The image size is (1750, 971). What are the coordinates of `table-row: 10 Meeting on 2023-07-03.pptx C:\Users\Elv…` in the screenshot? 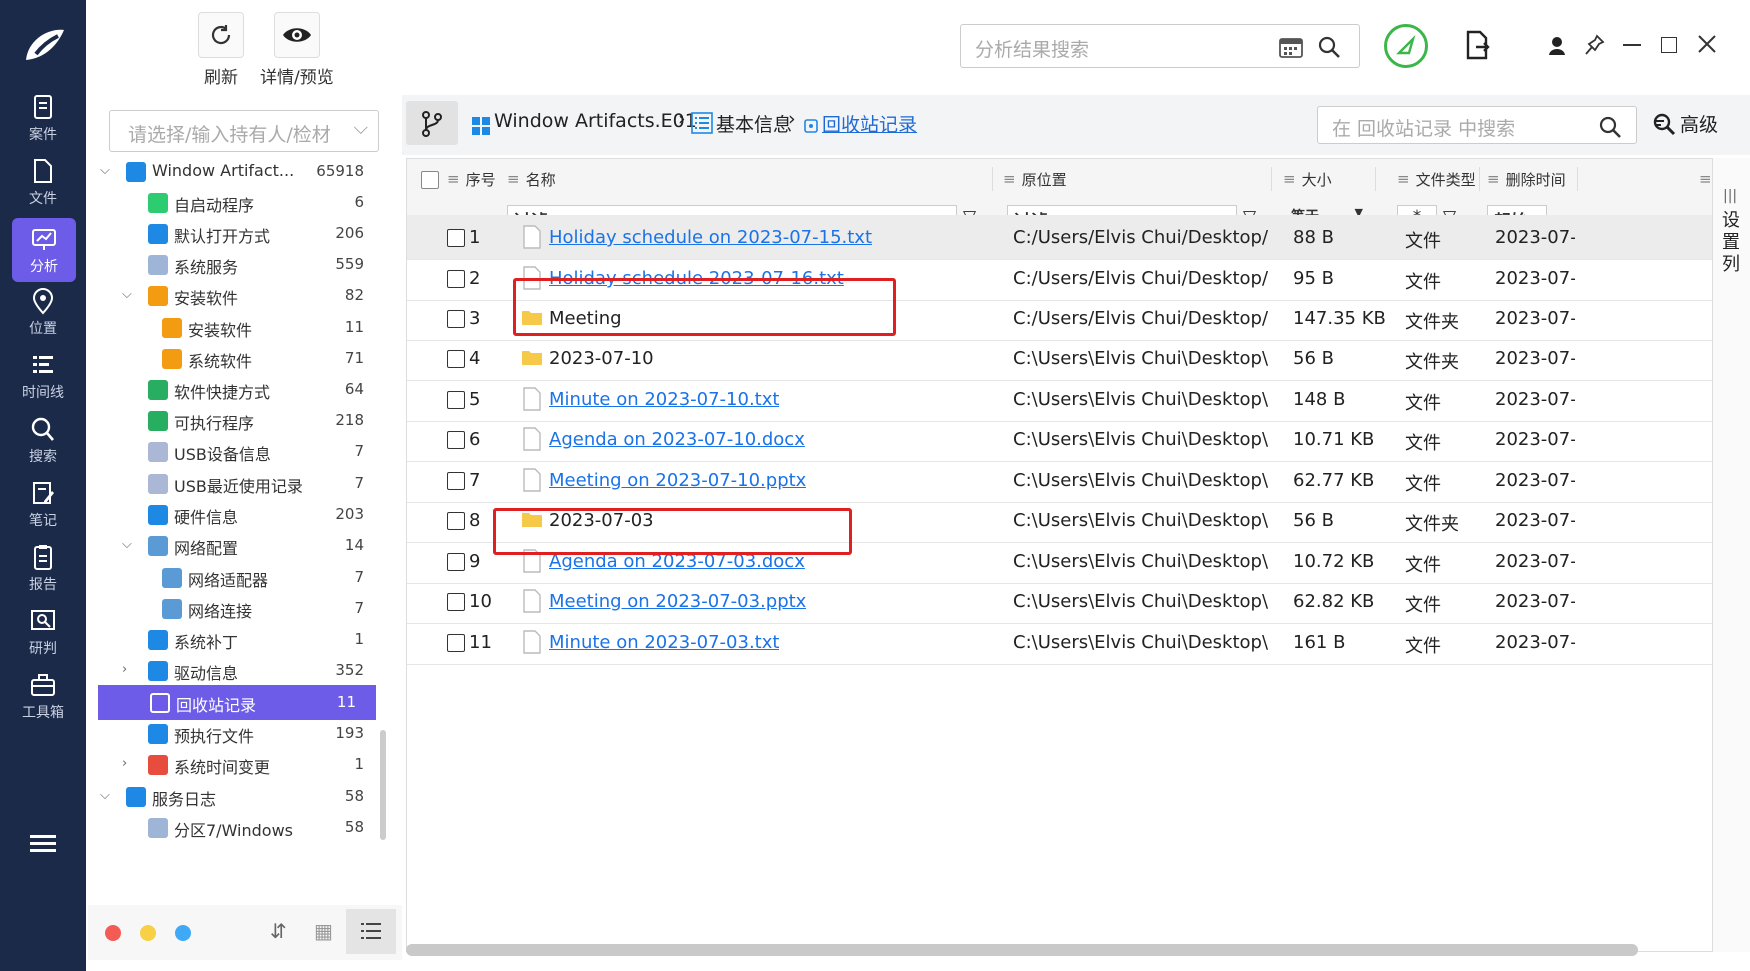 It's located at (1060, 601).